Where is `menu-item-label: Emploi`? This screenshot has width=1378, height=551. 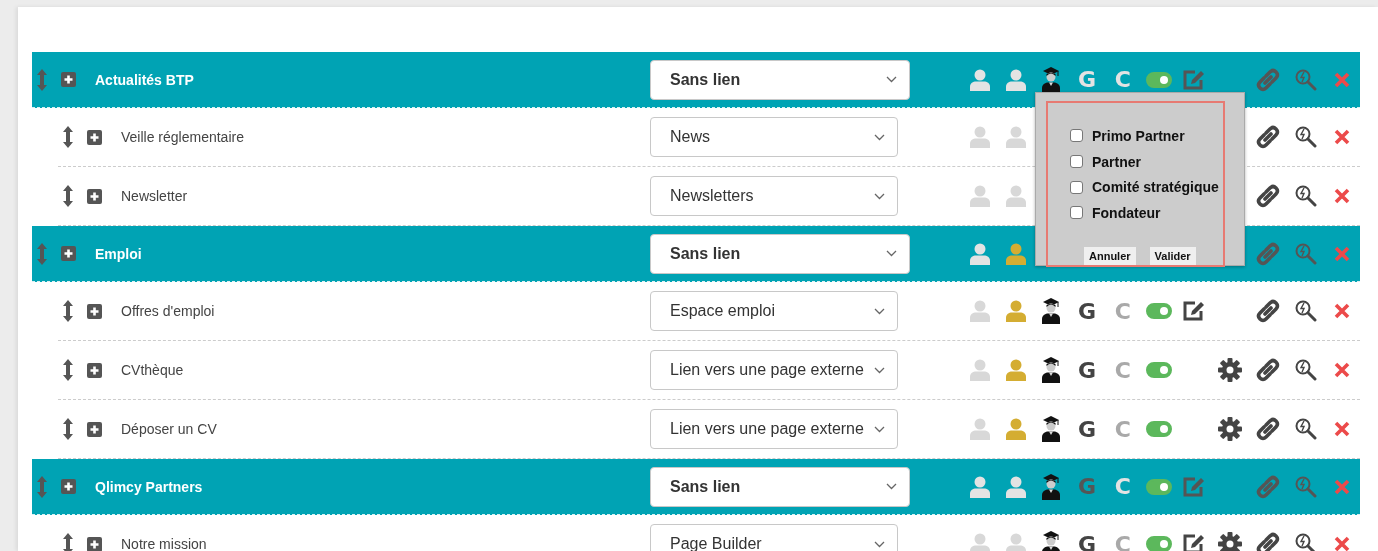
menu-item-label: Emploi is located at coordinates (118, 253).